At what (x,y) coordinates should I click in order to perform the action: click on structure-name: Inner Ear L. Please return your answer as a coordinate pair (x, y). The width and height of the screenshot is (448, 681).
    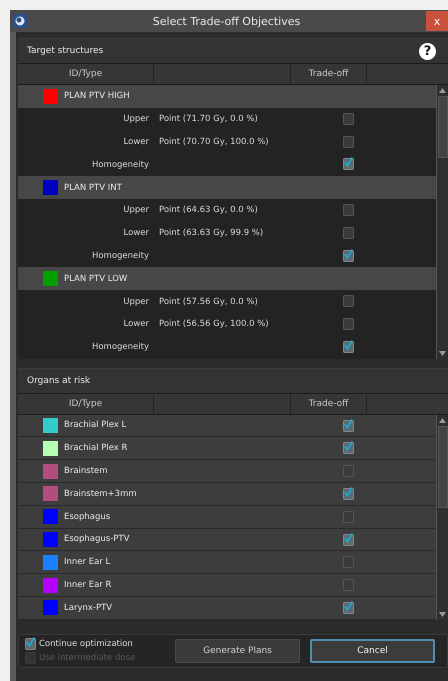
    Looking at the image, I should click on (87, 562).